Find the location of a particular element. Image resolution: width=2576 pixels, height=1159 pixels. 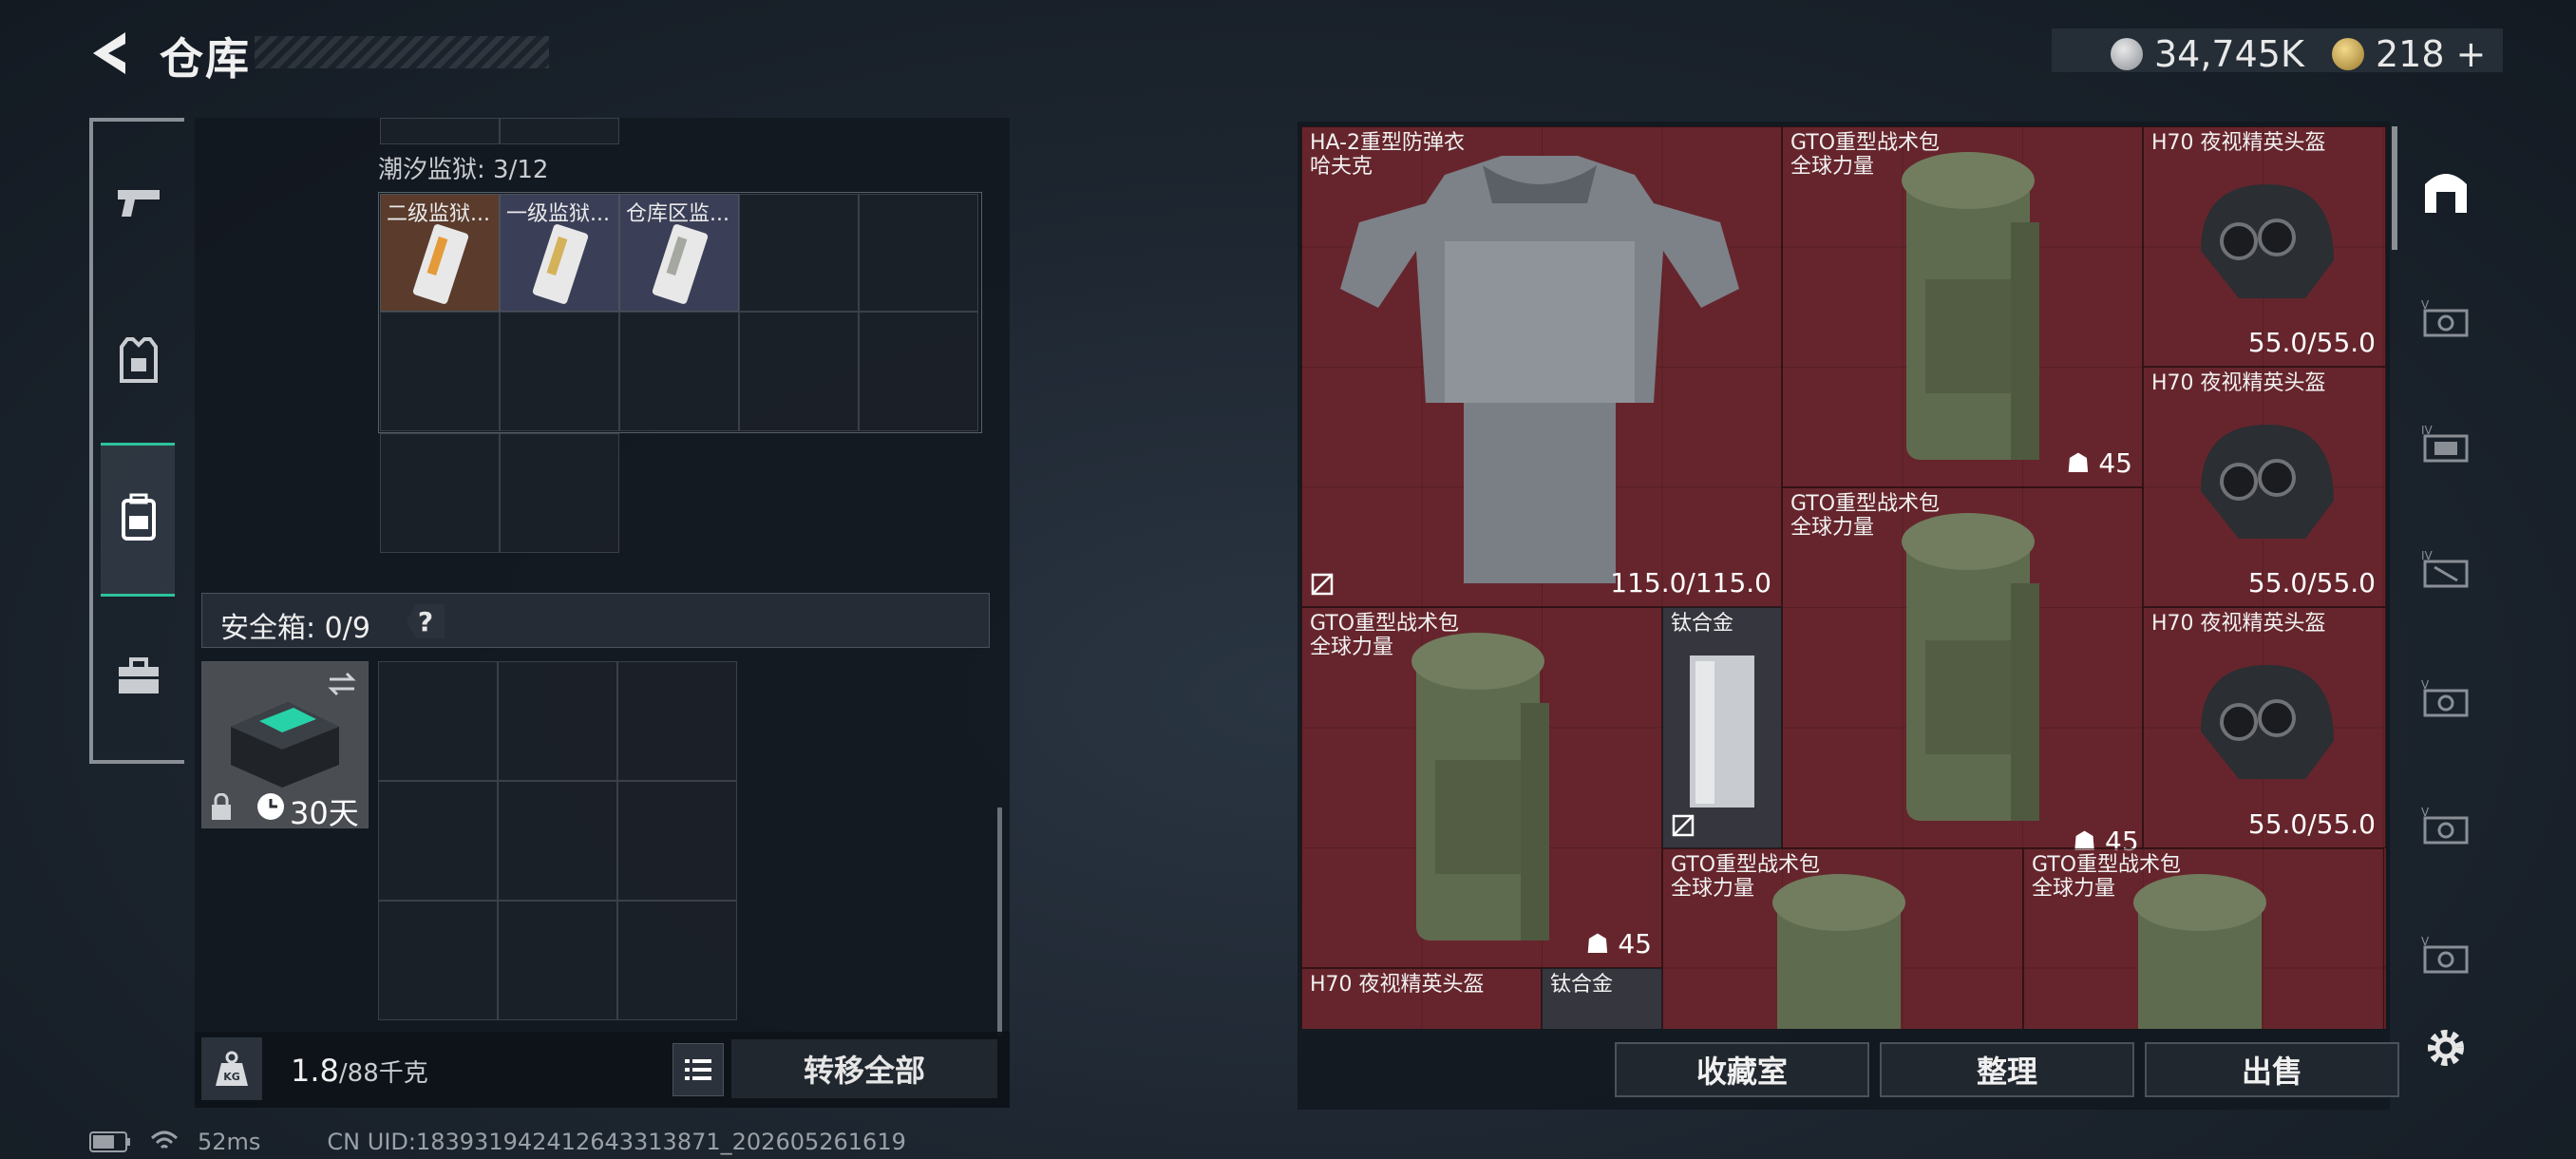

safe-box-icon is located at coordinates (285, 745).